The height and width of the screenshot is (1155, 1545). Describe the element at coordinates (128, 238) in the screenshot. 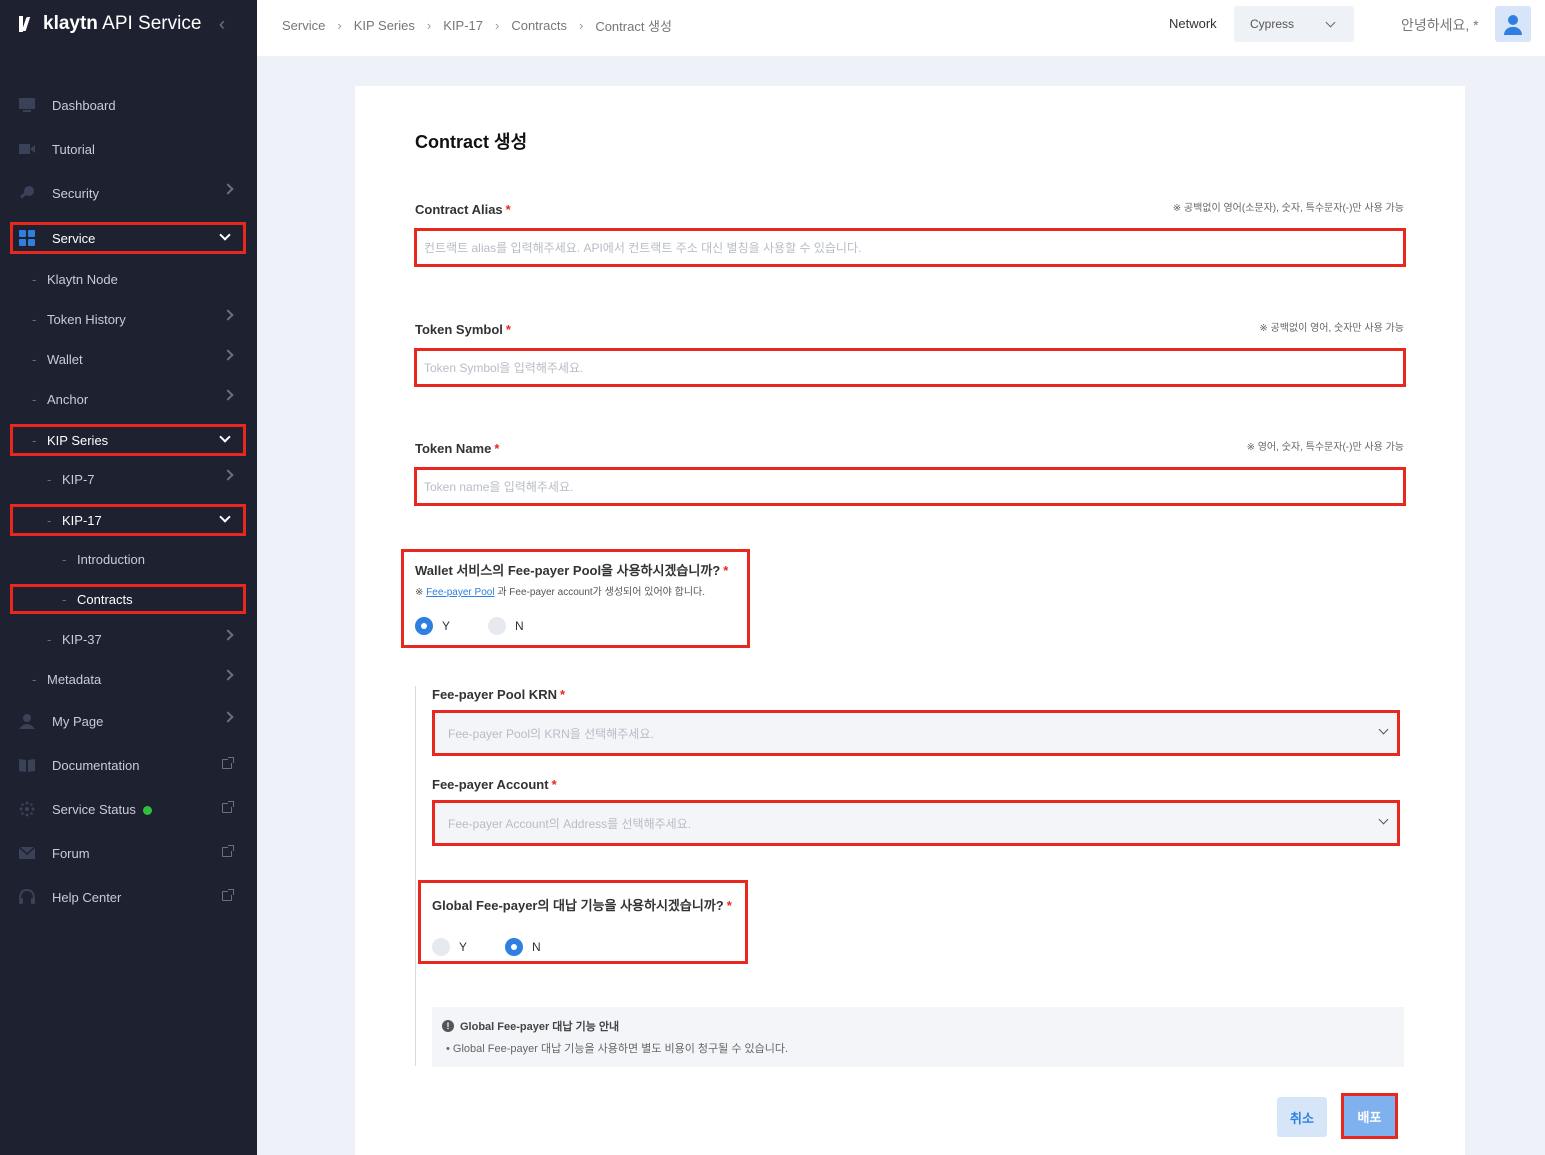

I see `sidebar-item-service: Service` at that location.